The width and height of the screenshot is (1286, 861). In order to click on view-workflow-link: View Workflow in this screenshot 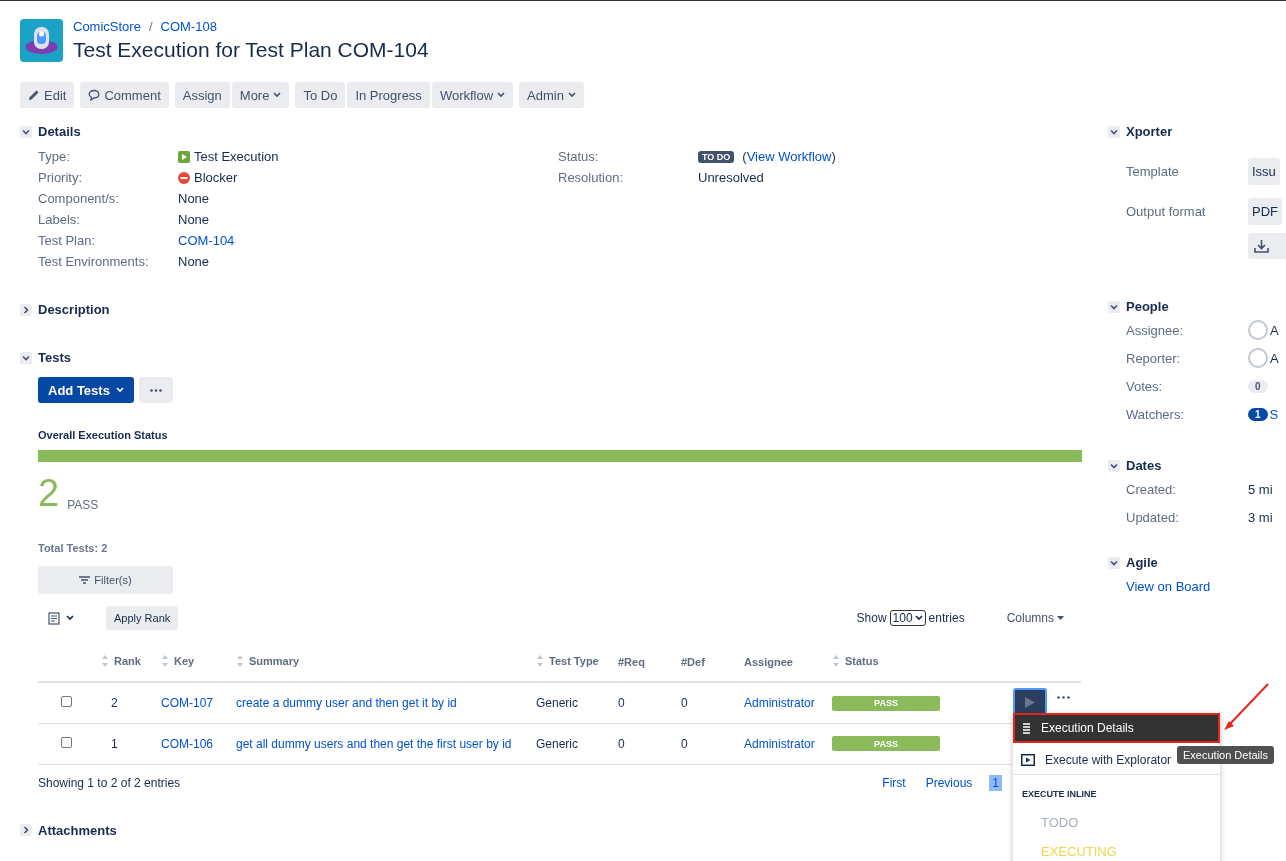, I will do `click(789, 156)`.